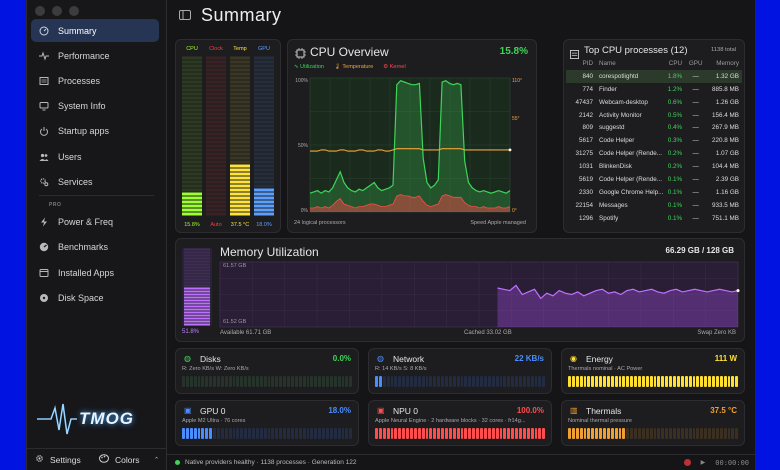 This screenshot has width=780, height=470. Describe the element at coordinates (675, 102) in the screenshot. I see `cell-cpu: 0.6%` at that location.